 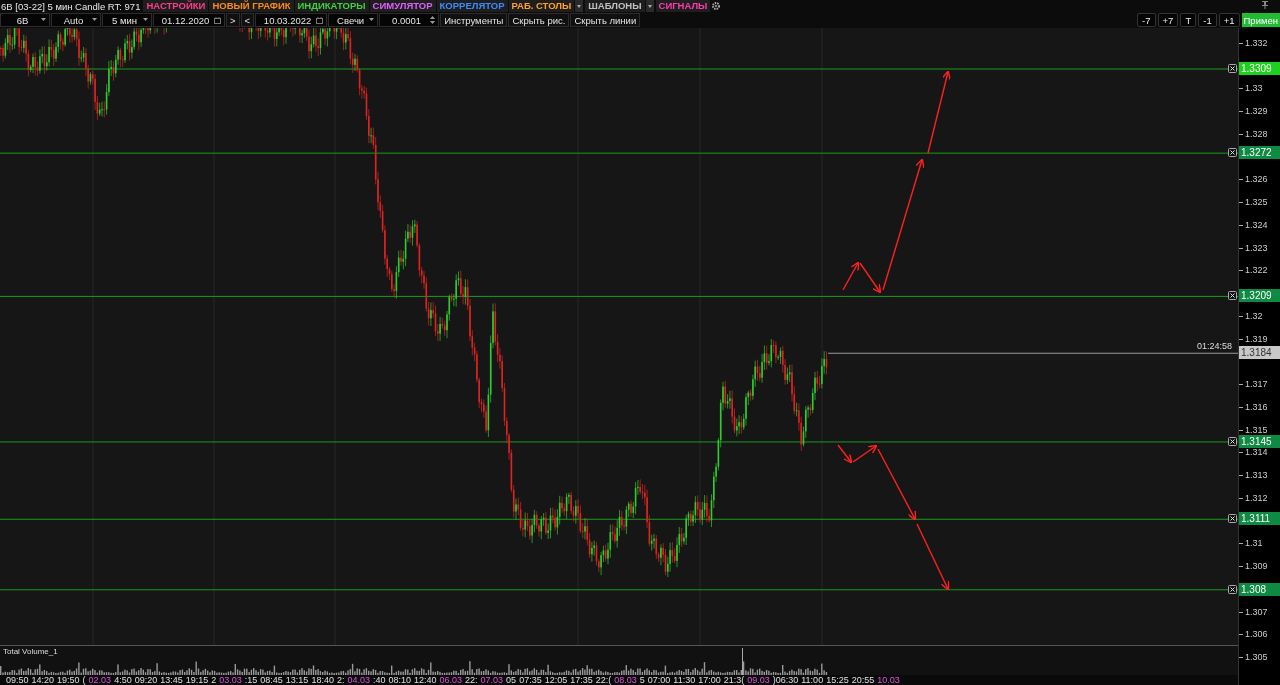 I want to click on time-label: 07:00, so click(x=659, y=680).